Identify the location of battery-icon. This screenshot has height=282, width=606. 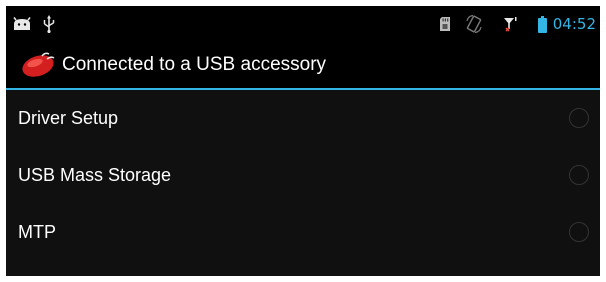
(542, 24).